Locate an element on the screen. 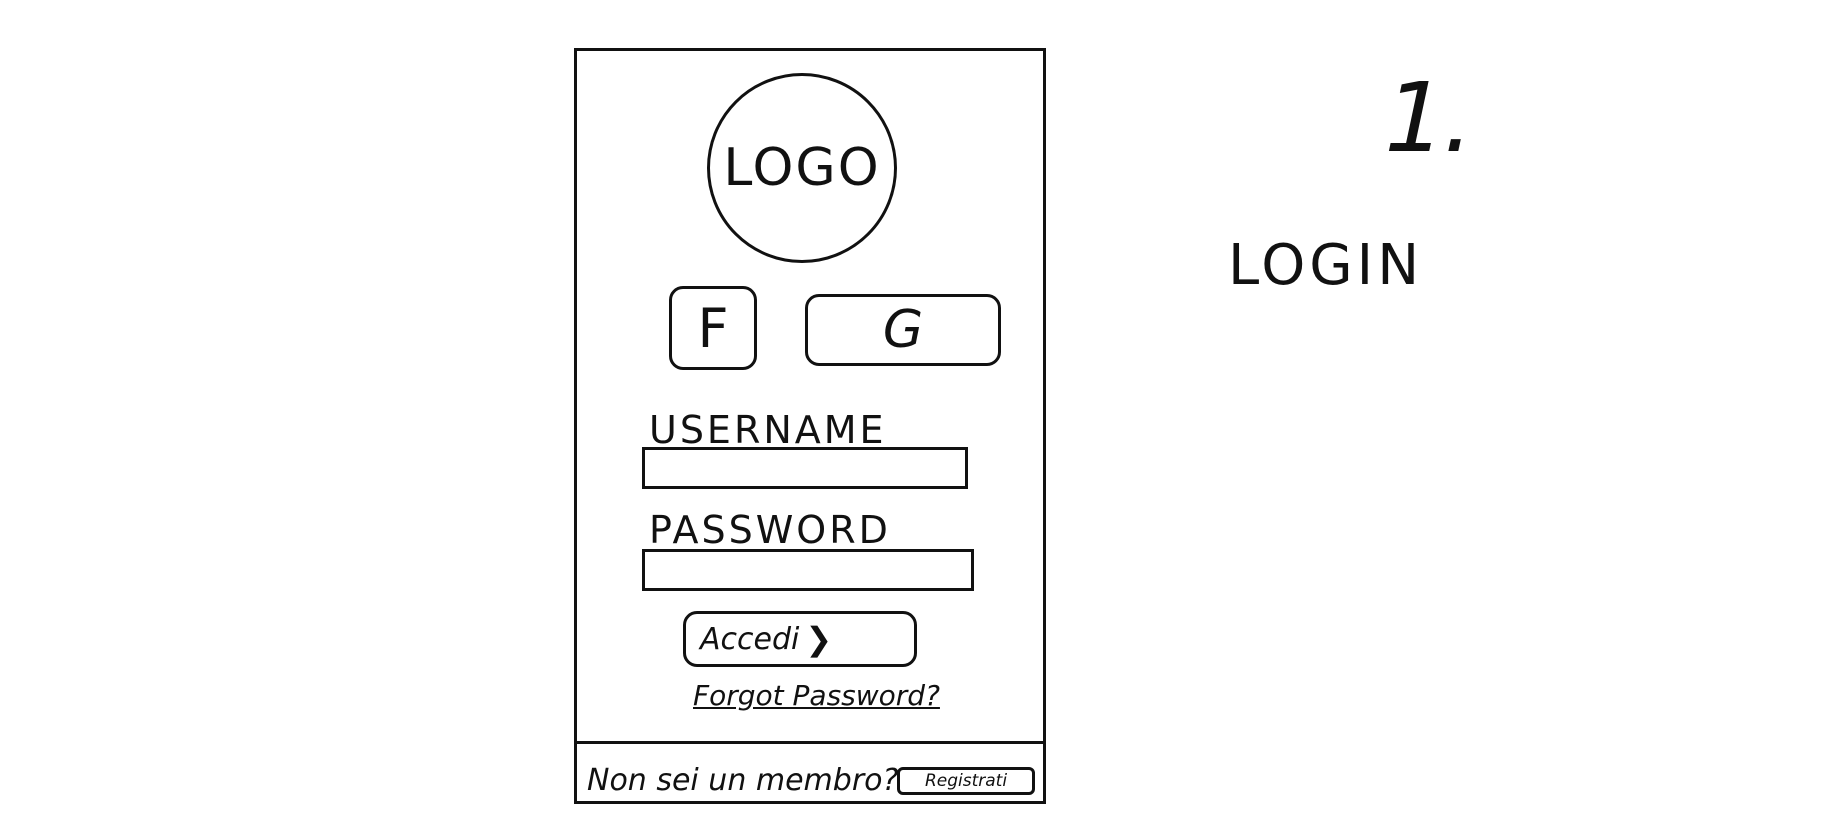 This screenshot has height=834, width=1834. facebook-icon: F is located at coordinates (713, 328).